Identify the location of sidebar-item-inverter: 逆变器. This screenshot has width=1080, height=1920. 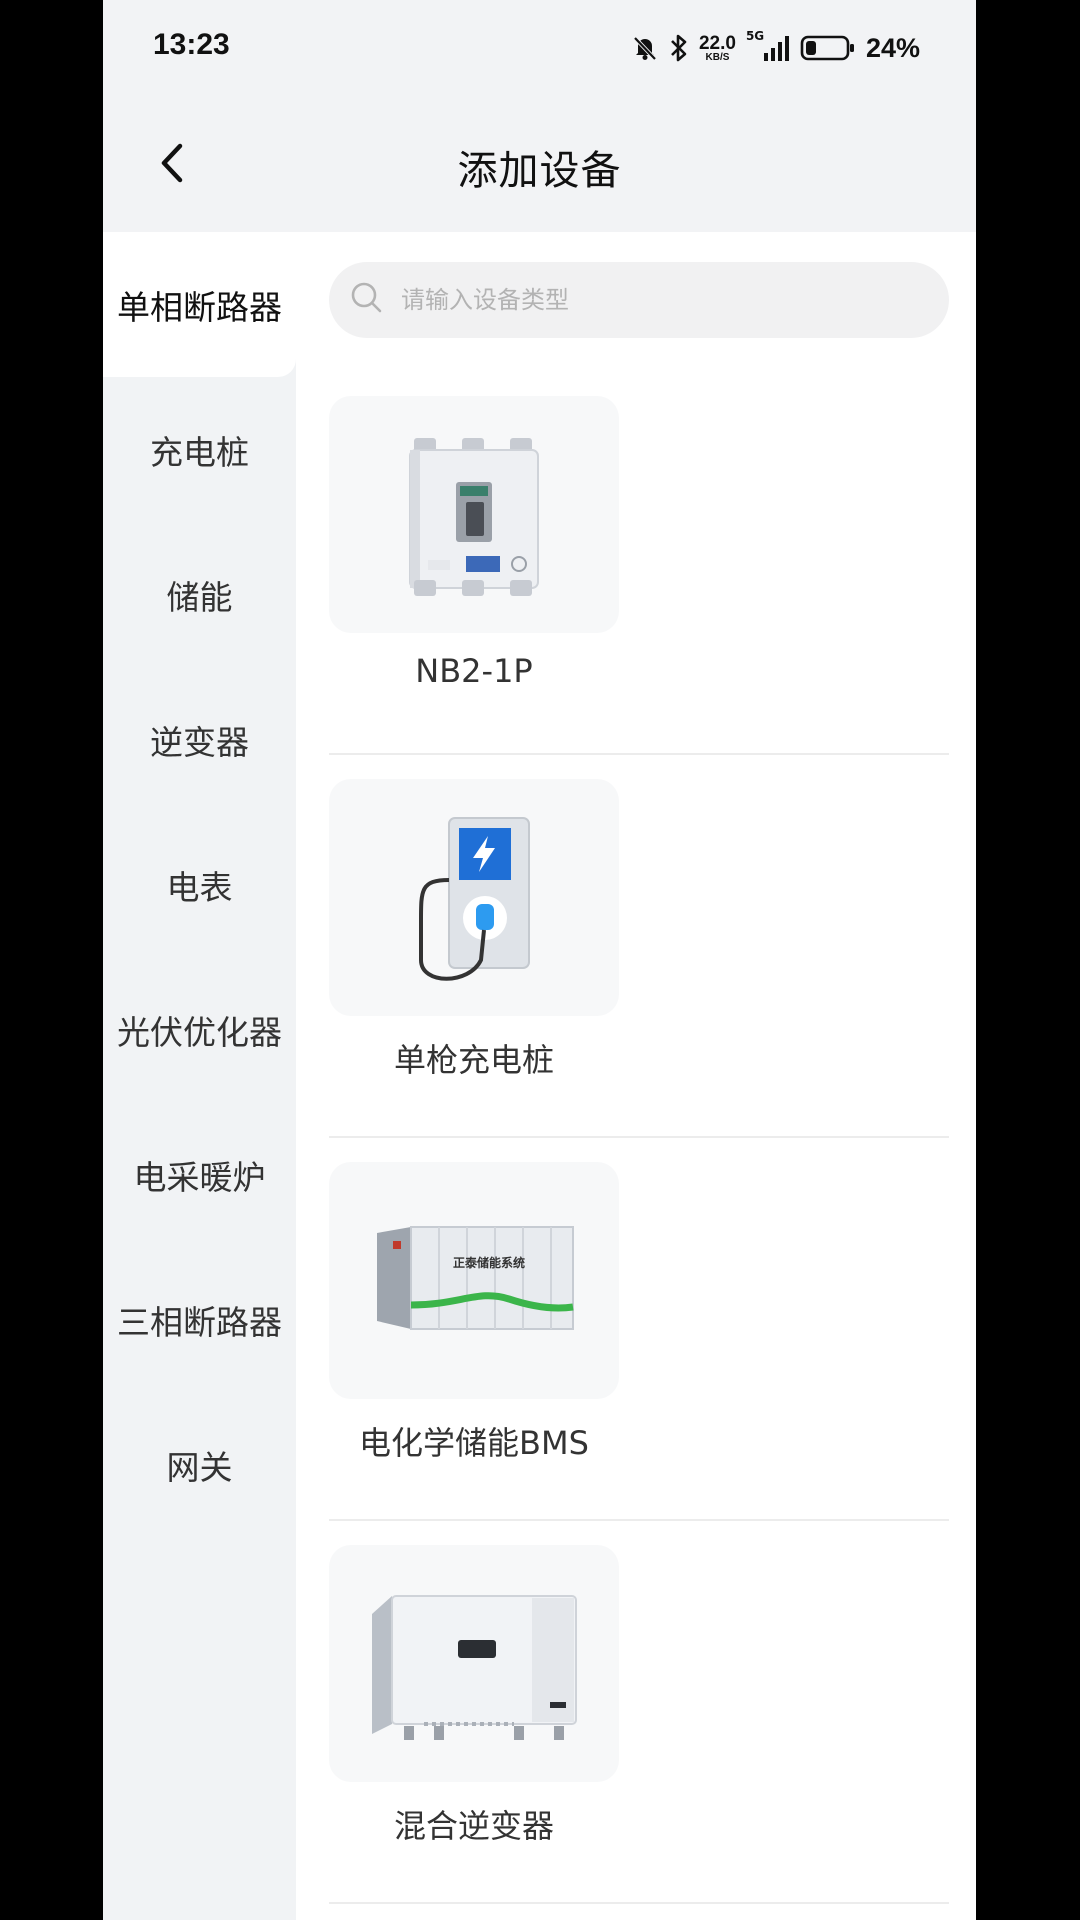
(199, 739).